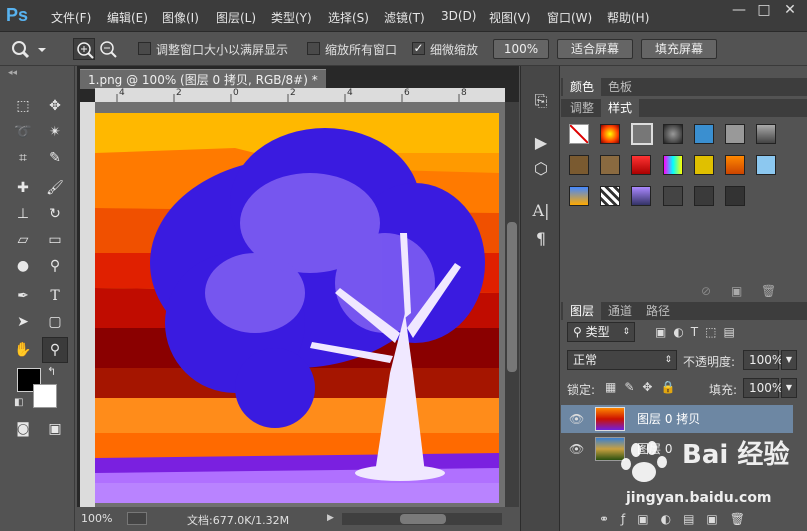  I want to click on menu-layer: 图层(L), so click(236, 17).